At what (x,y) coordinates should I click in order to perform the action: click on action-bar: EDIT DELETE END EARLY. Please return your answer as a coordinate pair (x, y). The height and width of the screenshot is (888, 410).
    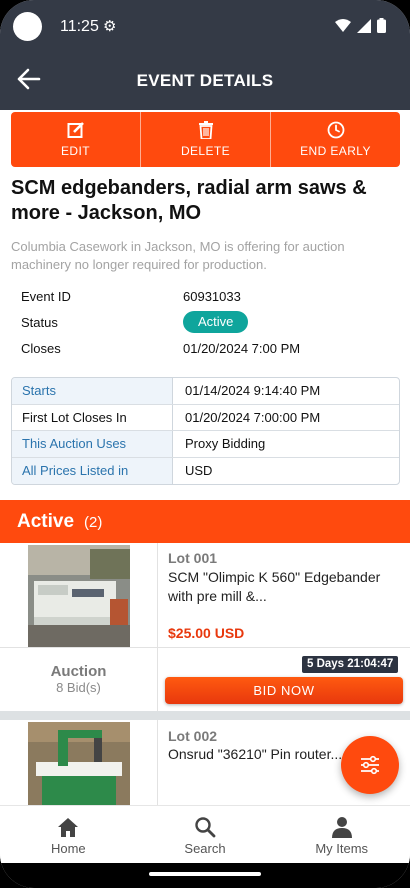
    Looking at the image, I should click on (205, 139).